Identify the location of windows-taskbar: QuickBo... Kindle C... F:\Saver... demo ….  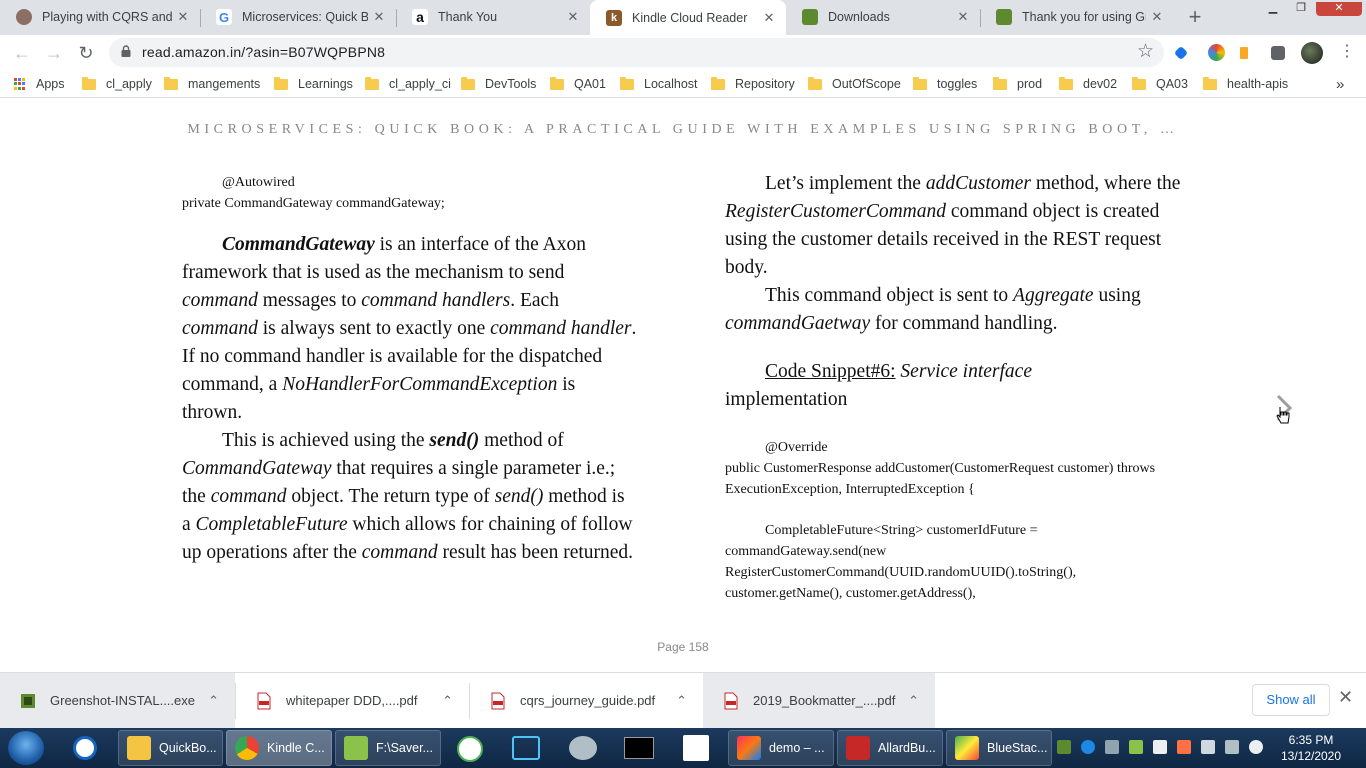
(683, 748).